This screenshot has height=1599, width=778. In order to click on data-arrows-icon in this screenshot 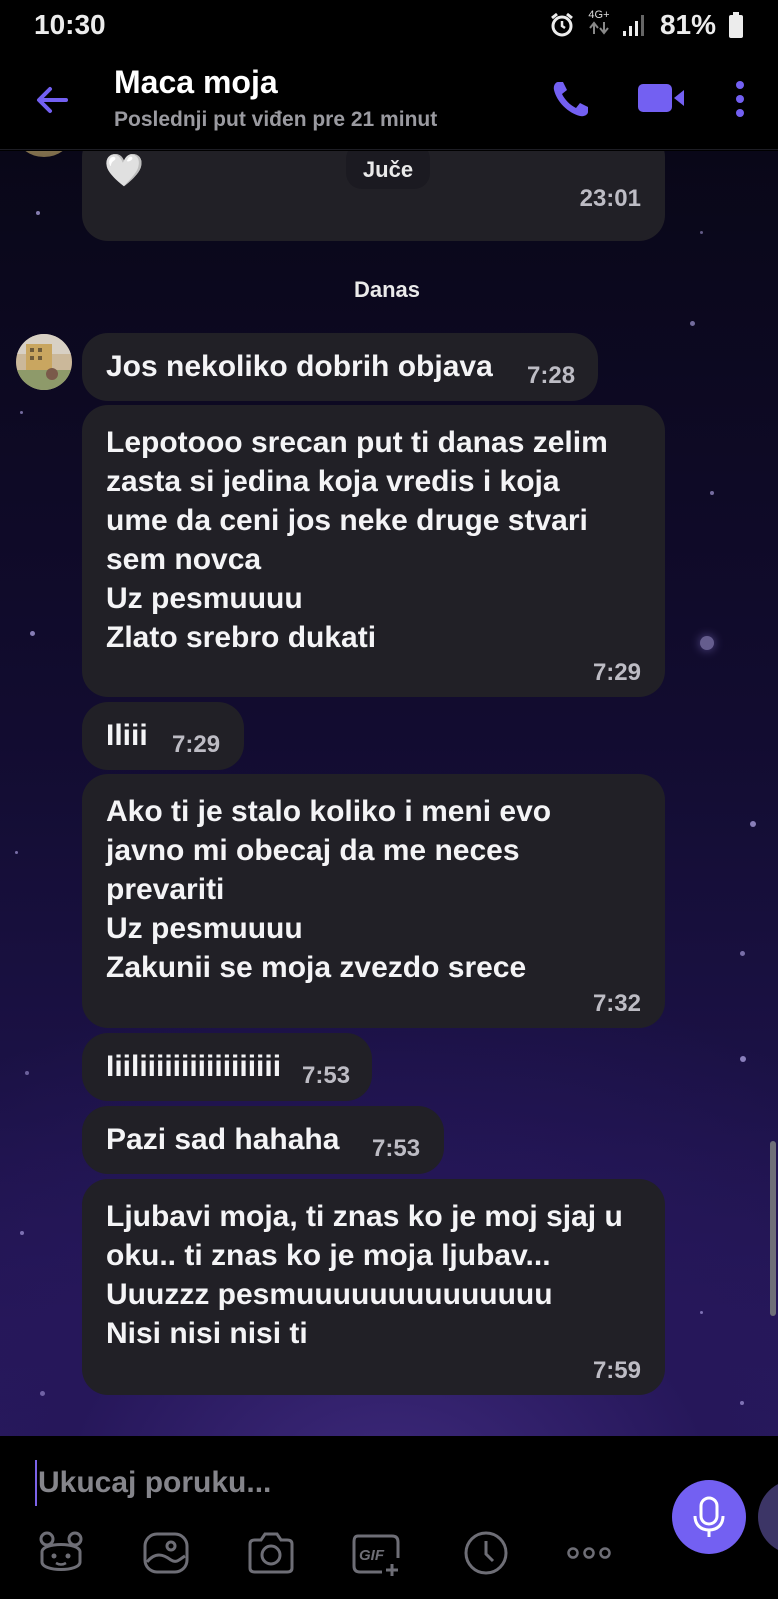, I will do `click(599, 28)`.